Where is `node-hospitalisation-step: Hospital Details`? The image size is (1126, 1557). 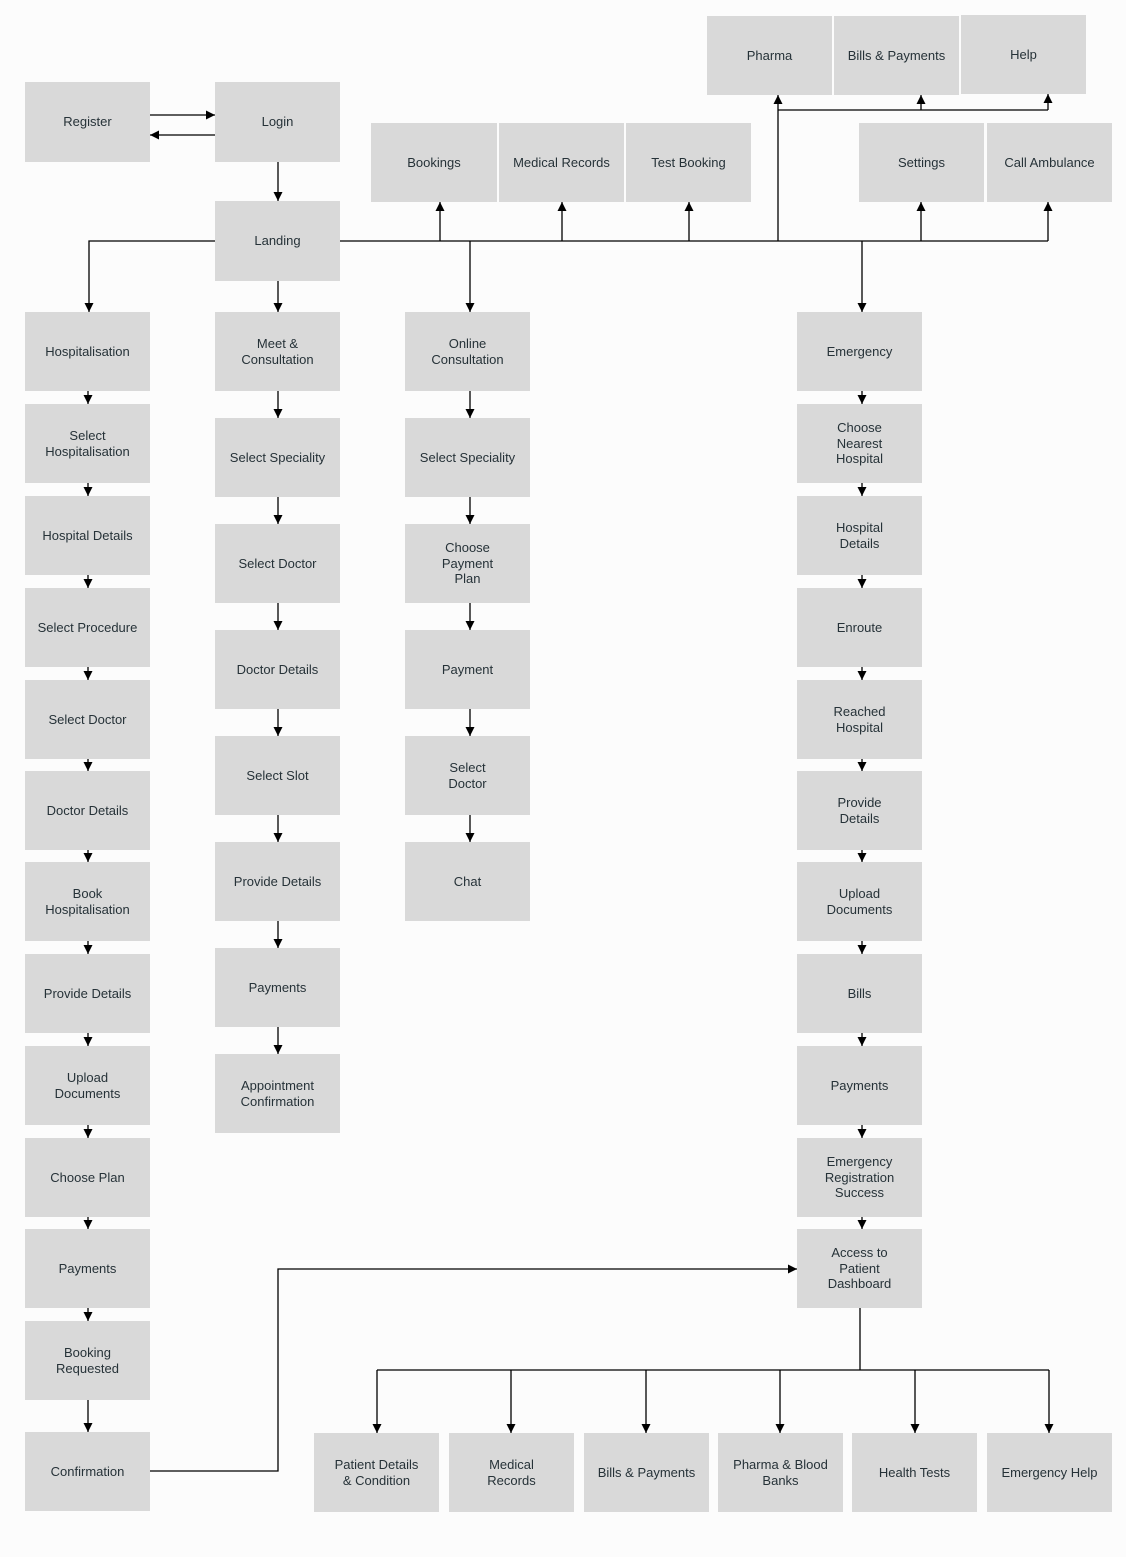
node-hospitalisation-step: Hospital Details is located at coordinates (87, 535).